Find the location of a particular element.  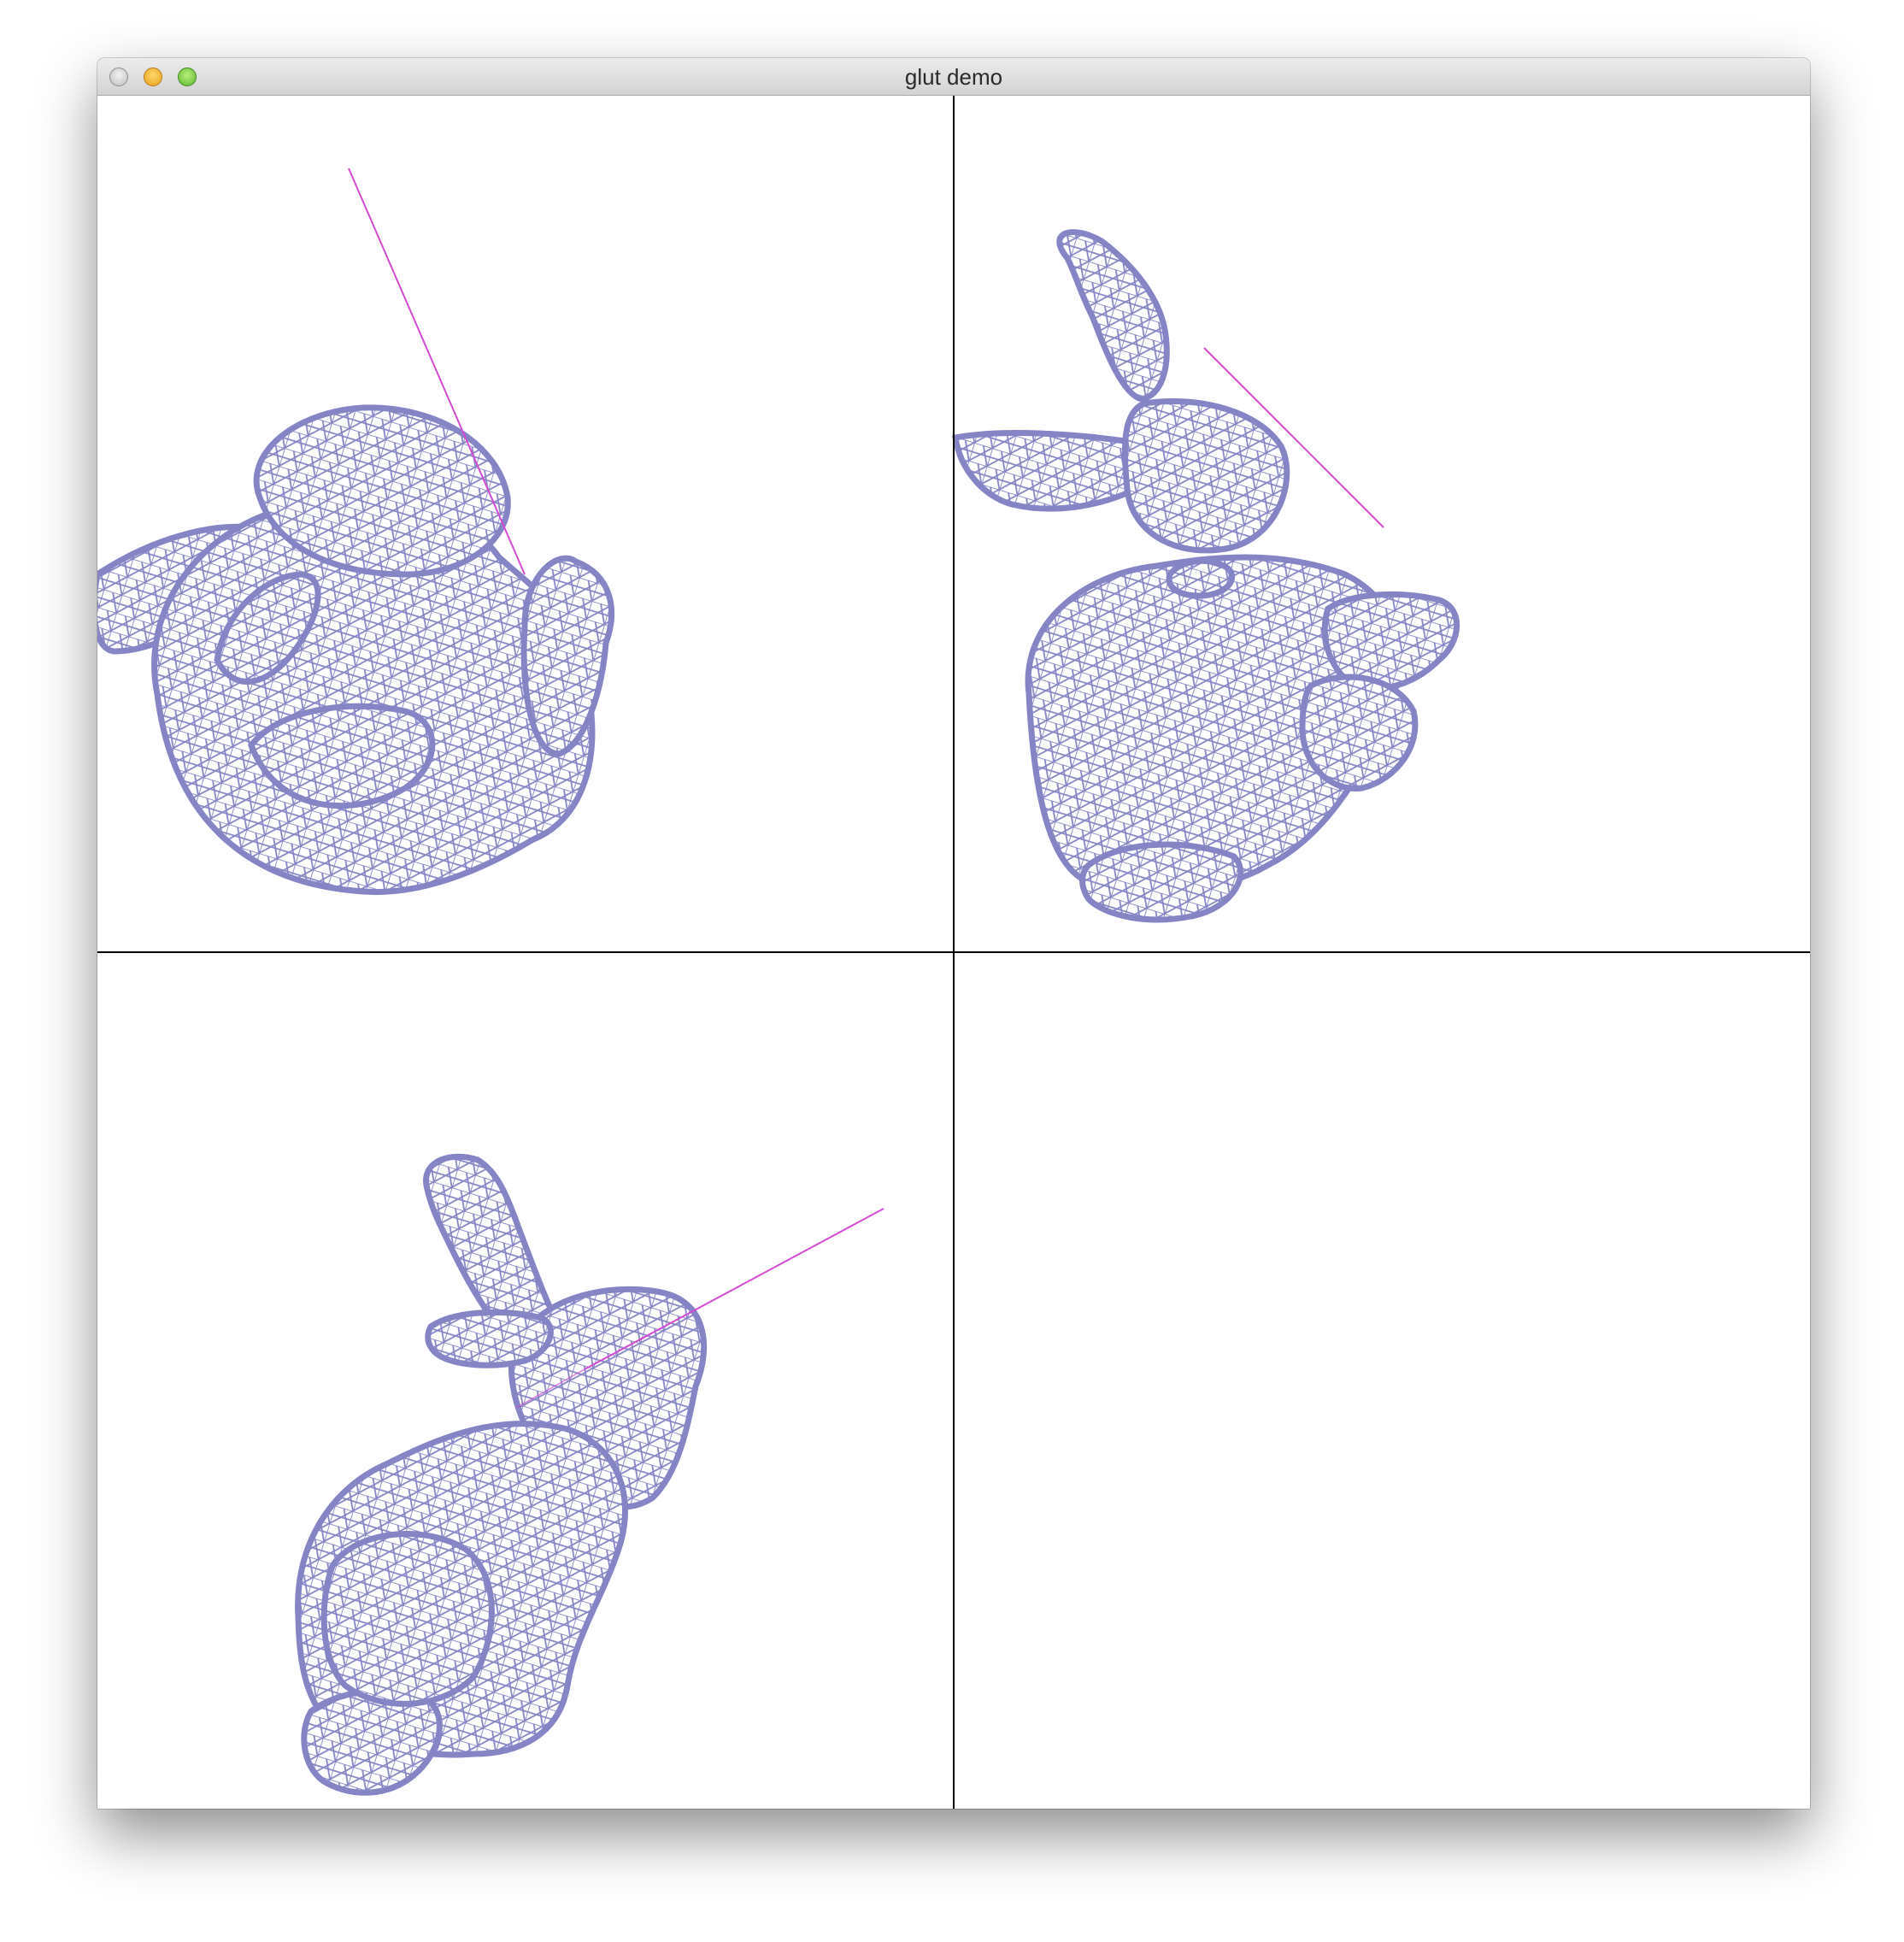

viewport-top-right is located at coordinates (1206, 576).